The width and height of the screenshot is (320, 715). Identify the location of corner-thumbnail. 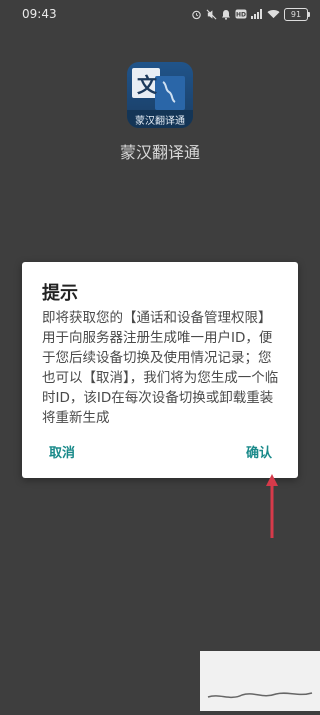
(260, 681).